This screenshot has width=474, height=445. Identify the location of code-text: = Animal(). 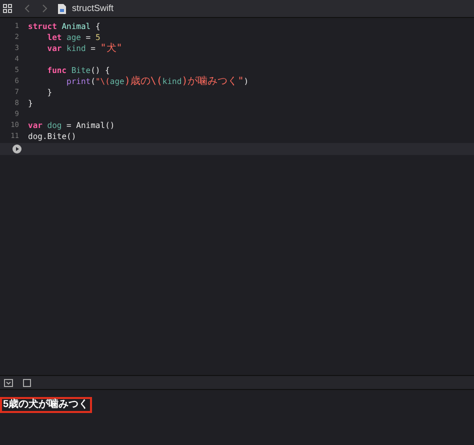
(90, 125).